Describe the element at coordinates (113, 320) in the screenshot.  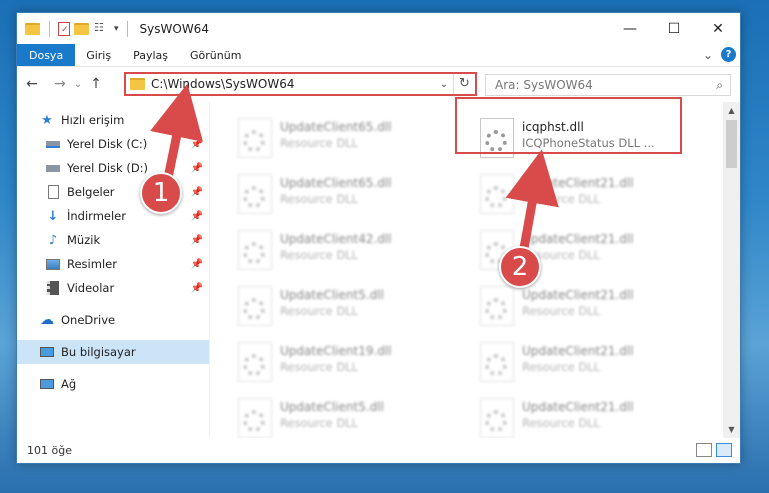
I see `sidebar-item-onedrive: ☁ OneDrive` at that location.